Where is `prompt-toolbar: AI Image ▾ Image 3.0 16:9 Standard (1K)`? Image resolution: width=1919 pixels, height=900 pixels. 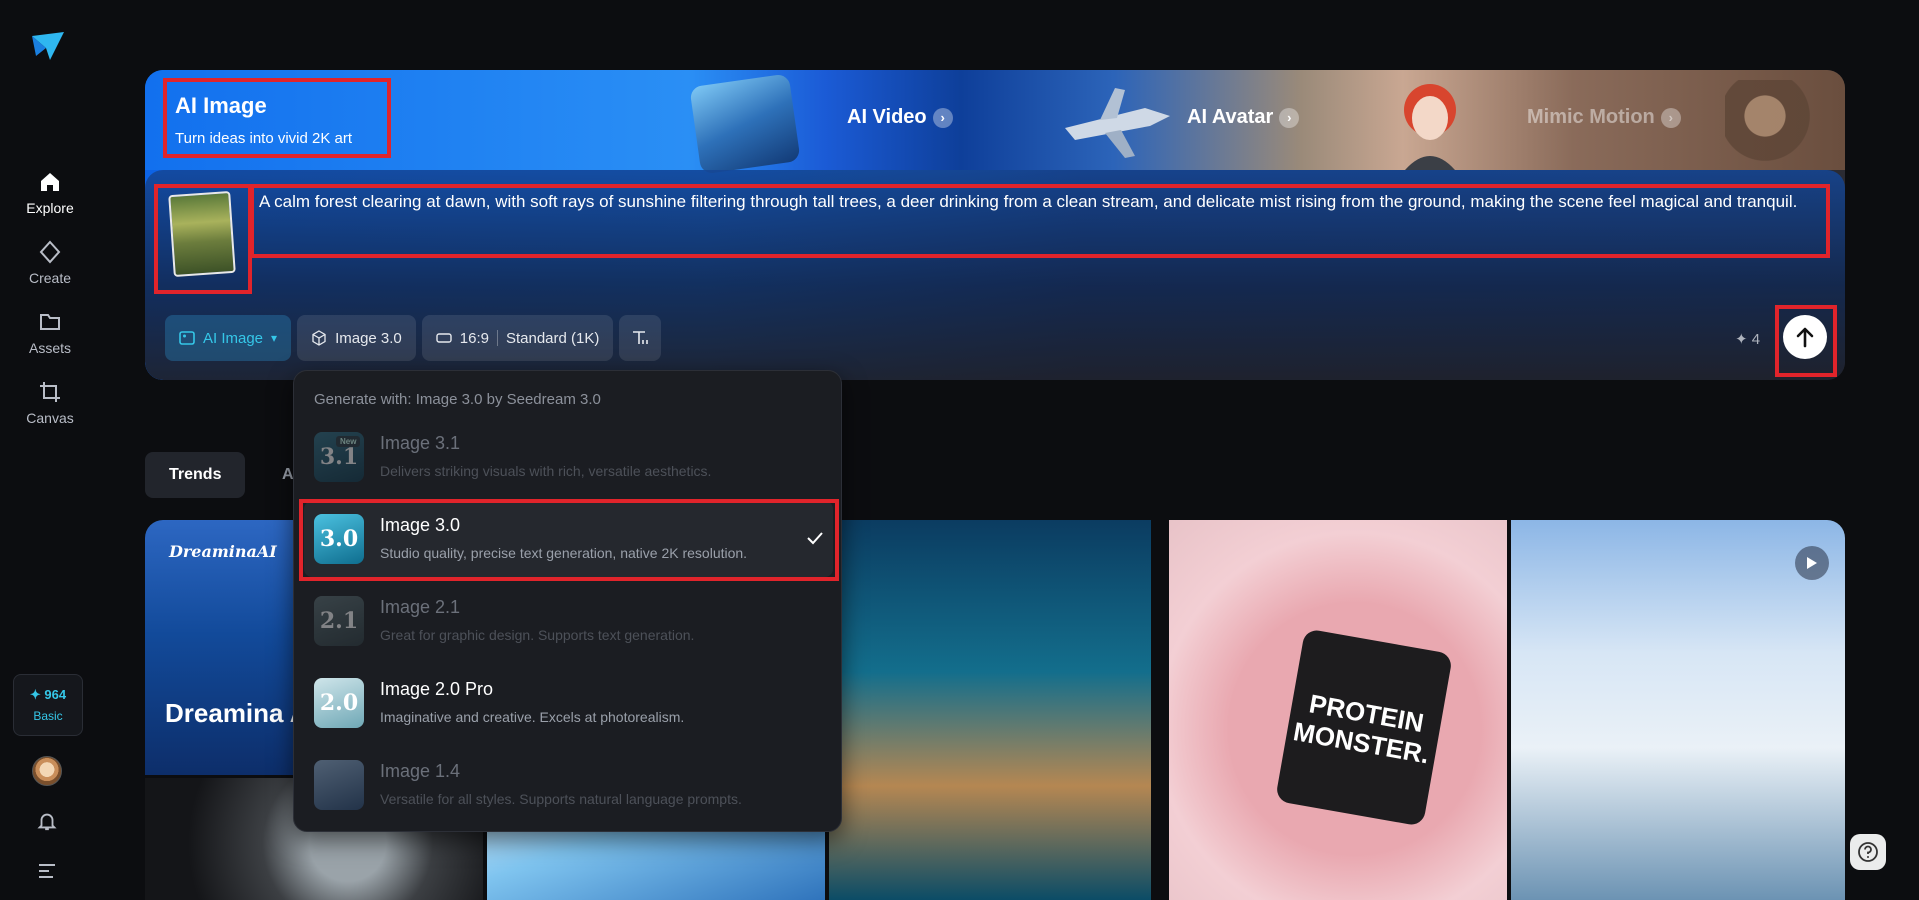 prompt-toolbar: AI Image ▾ Image 3.0 16:9 Standard (1K) is located at coordinates (413, 338).